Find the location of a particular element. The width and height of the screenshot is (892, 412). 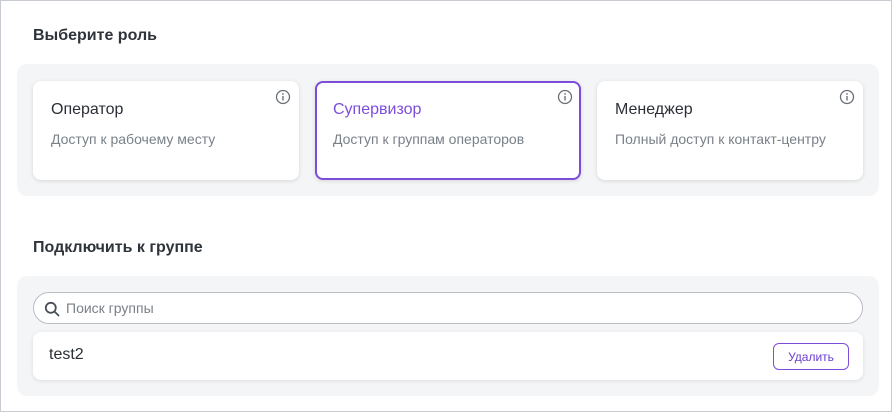

role-card-description: Полный доступ к контакт-центру is located at coordinates (720, 139).